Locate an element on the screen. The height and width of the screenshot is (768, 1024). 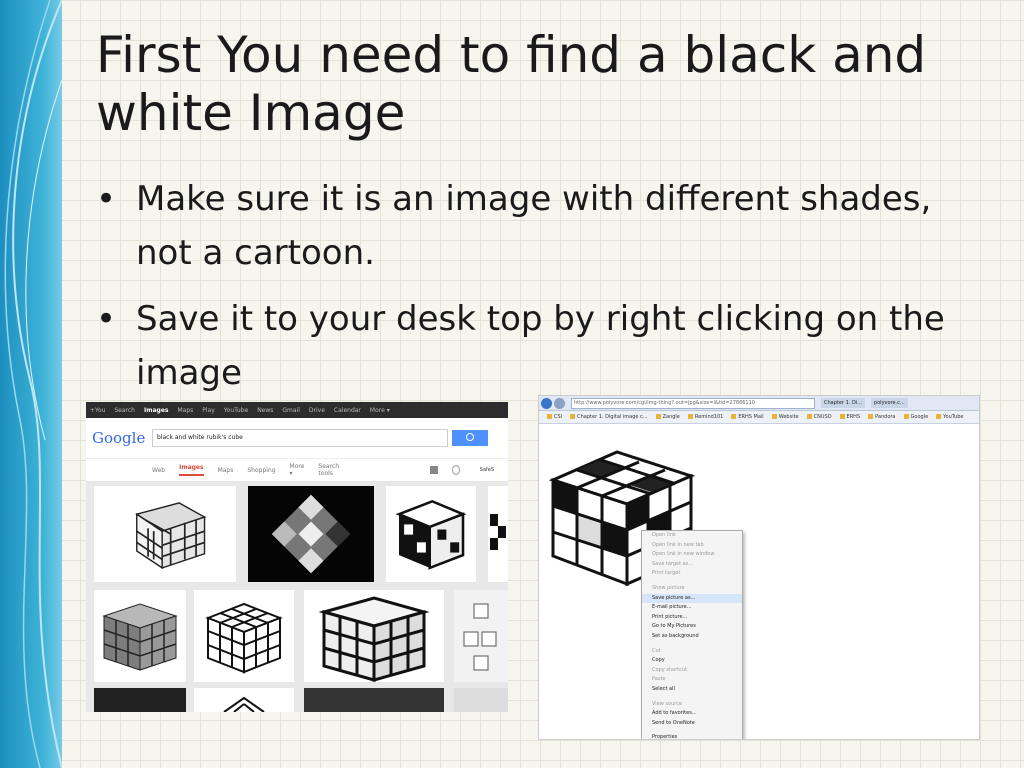
google-search-header: Google black and white rubik's cube is located at coordinates (297, 438).